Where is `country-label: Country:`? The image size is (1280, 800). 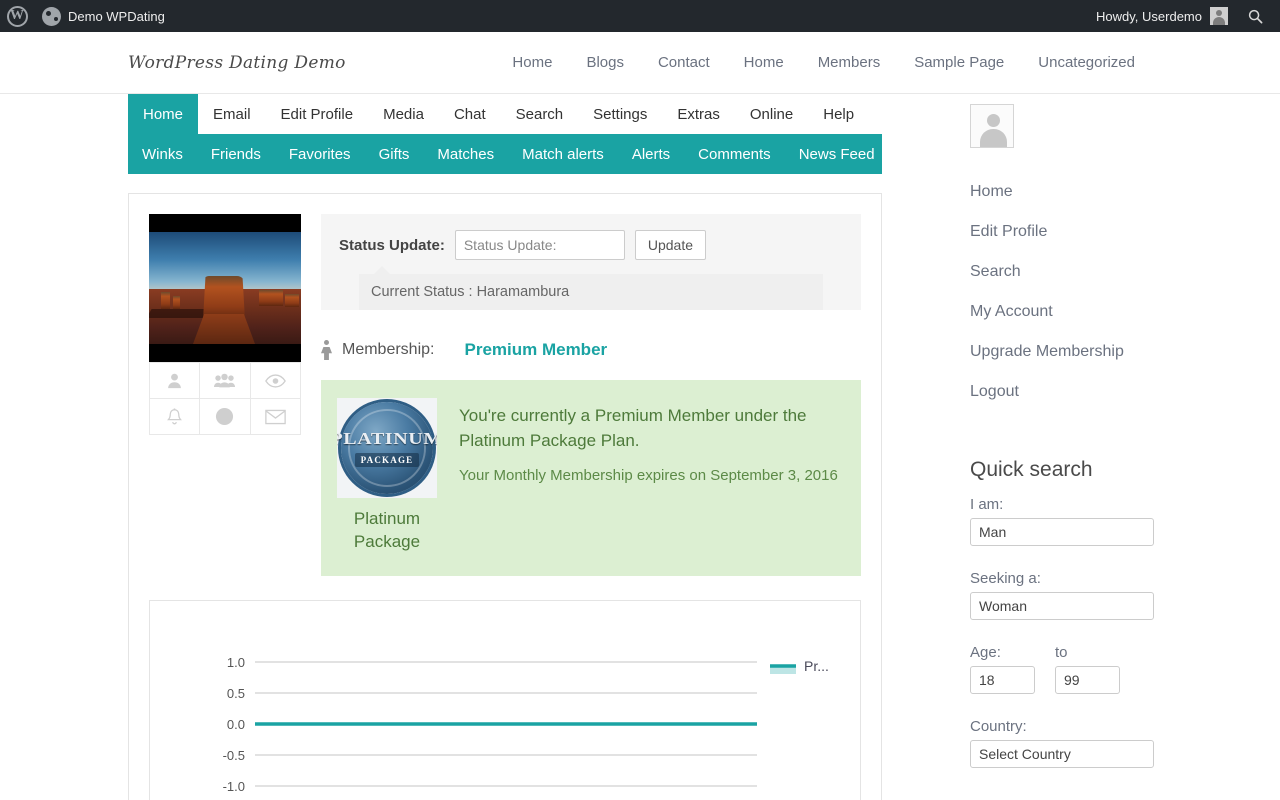
country-label: Country: is located at coordinates (998, 726).